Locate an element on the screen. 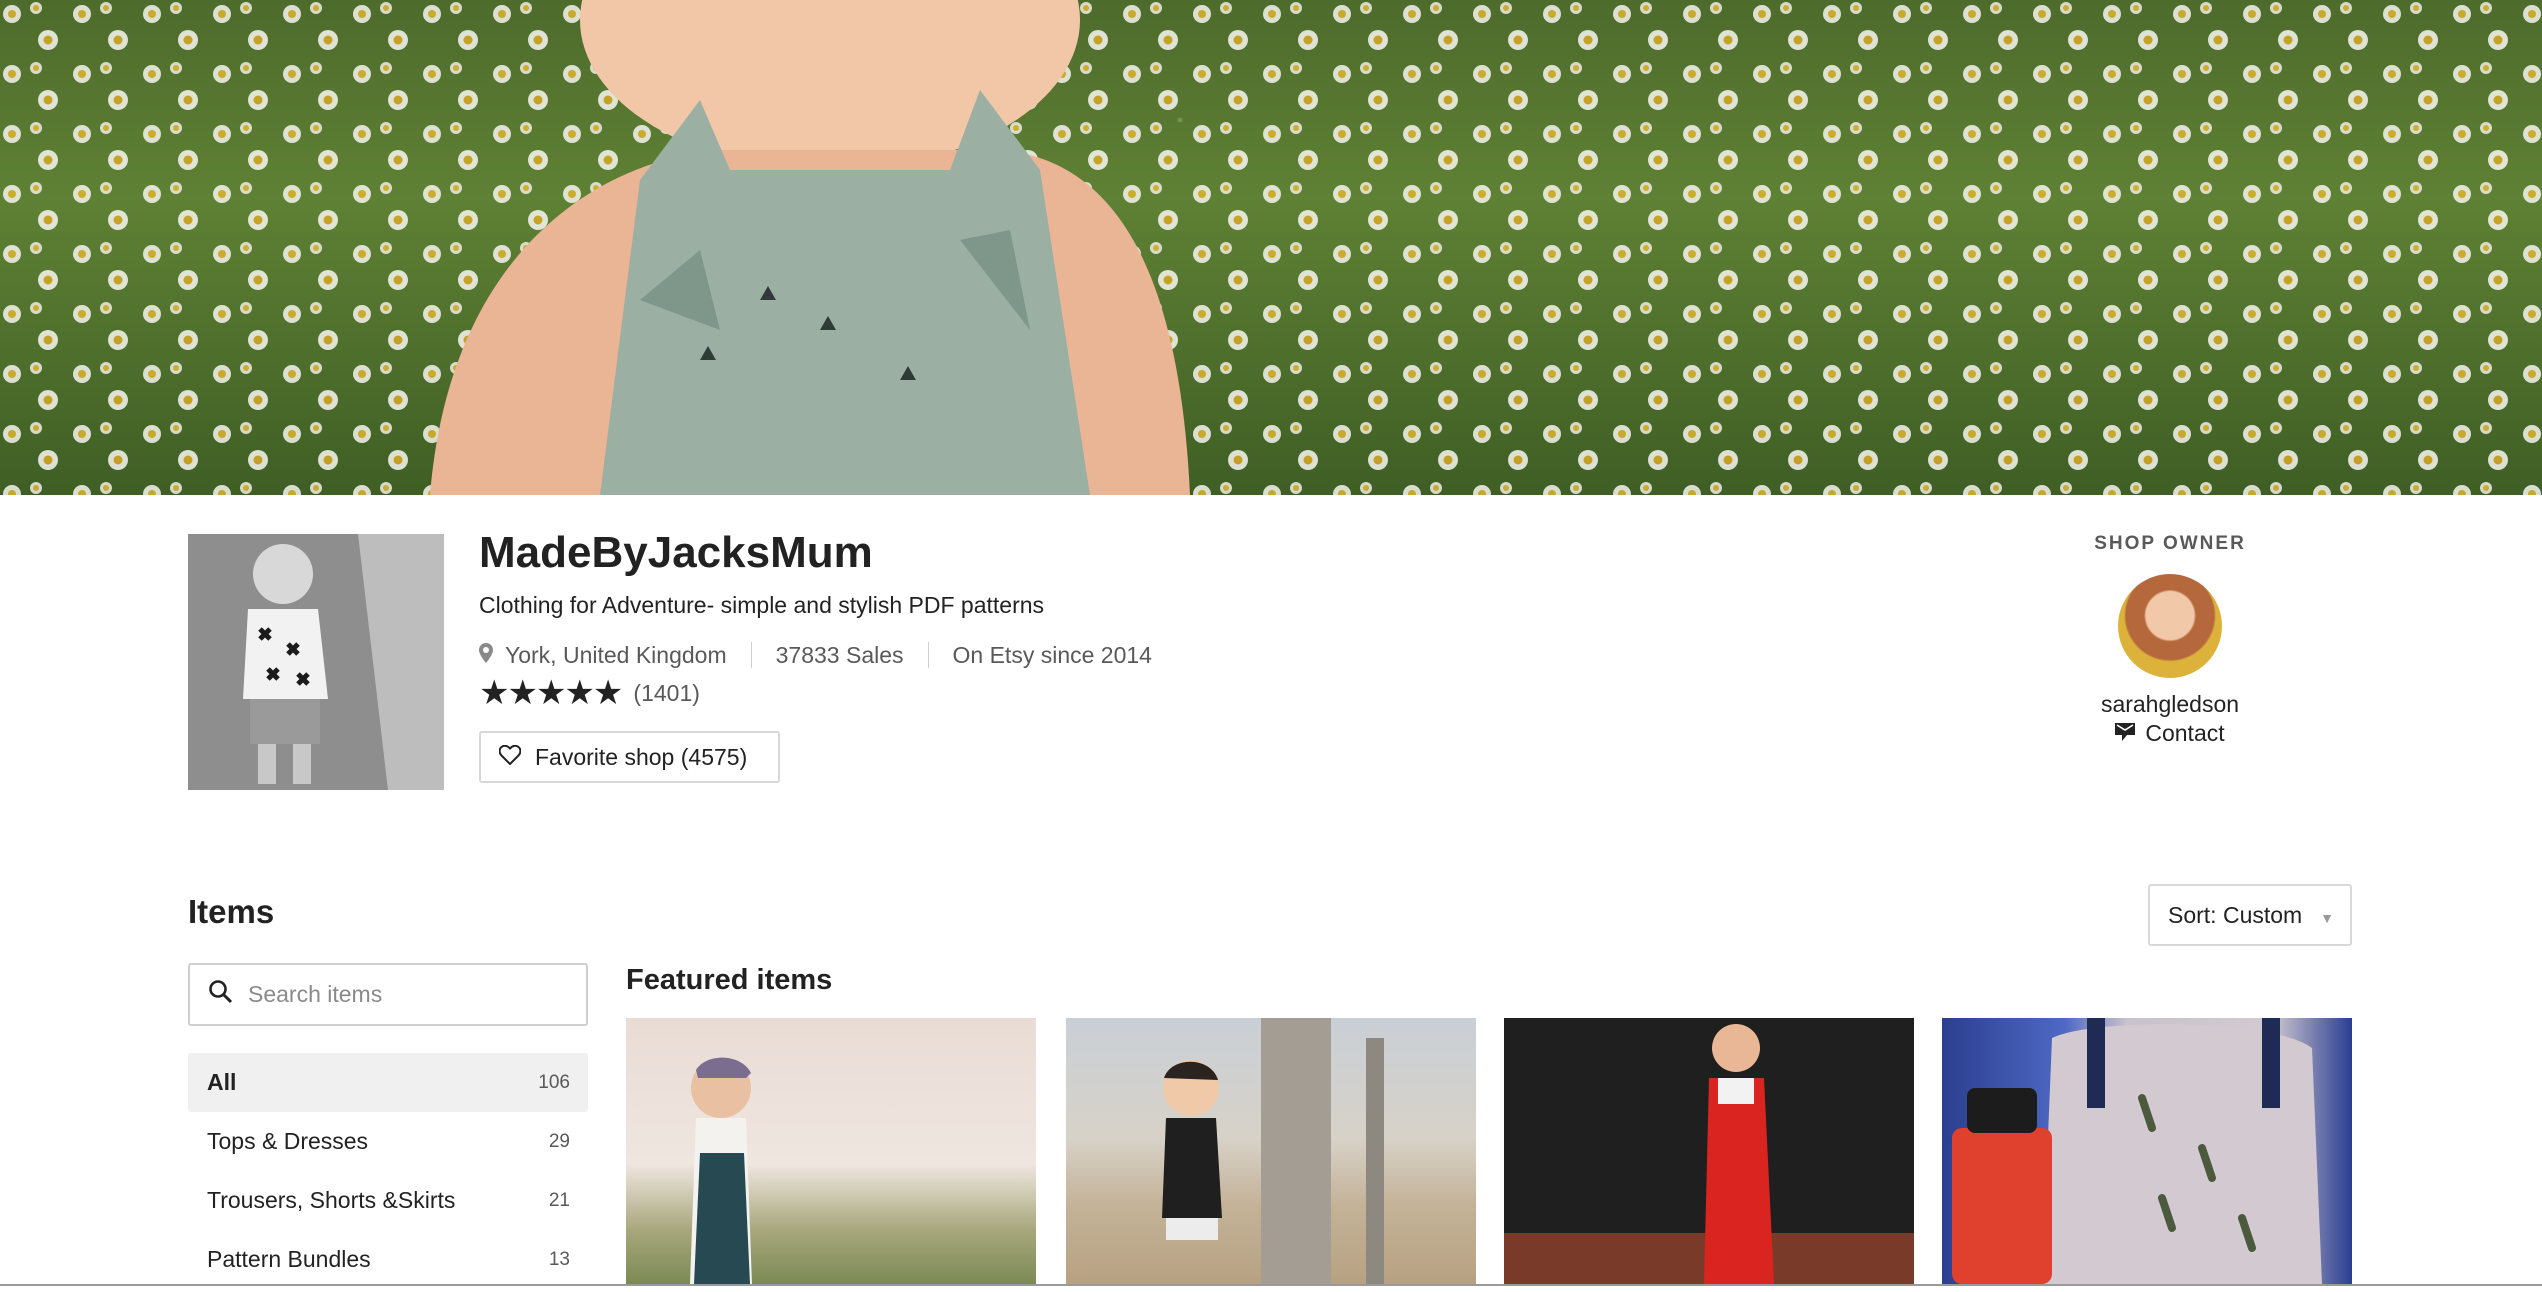 The width and height of the screenshot is (2542, 1292). contact-link: Contact is located at coordinates (2170, 733).